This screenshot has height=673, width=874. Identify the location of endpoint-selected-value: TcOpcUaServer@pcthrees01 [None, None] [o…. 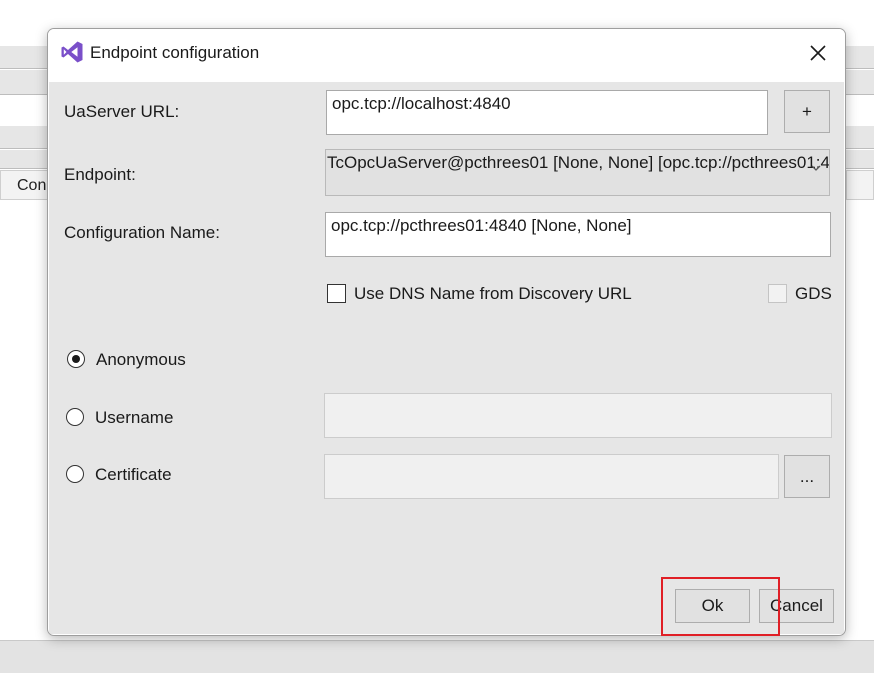
(578, 162).